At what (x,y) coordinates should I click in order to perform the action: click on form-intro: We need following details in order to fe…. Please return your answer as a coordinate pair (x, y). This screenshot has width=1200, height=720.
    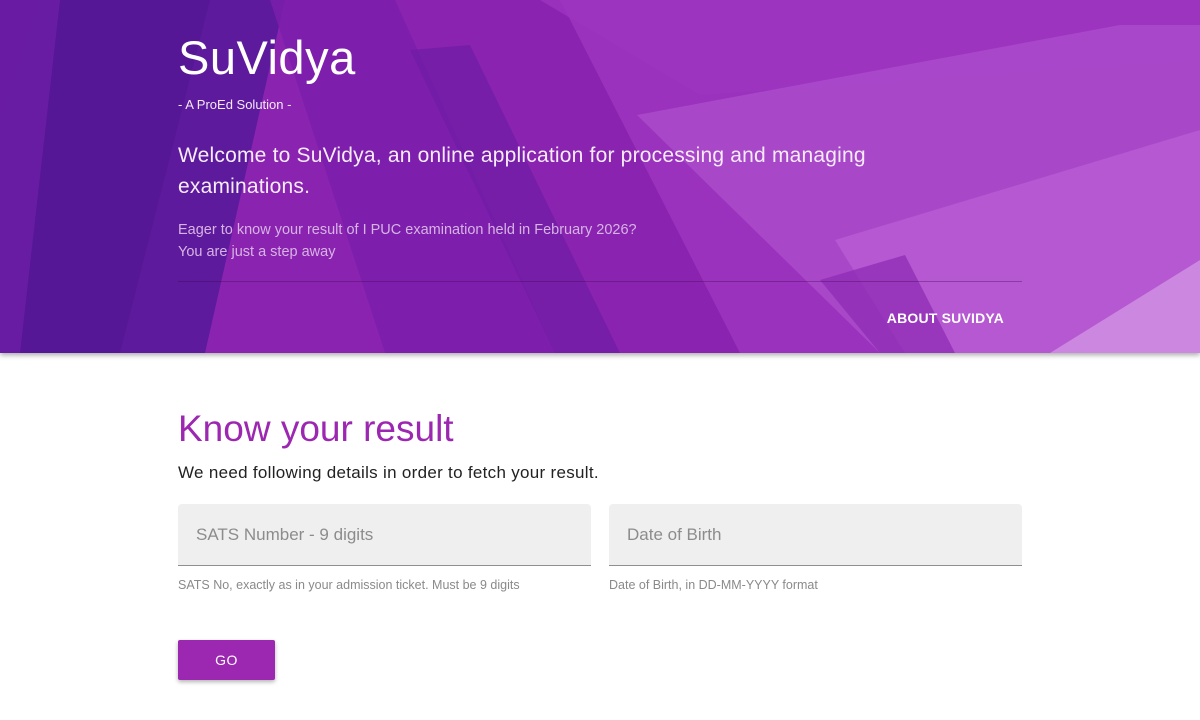
    Looking at the image, I should click on (388, 472).